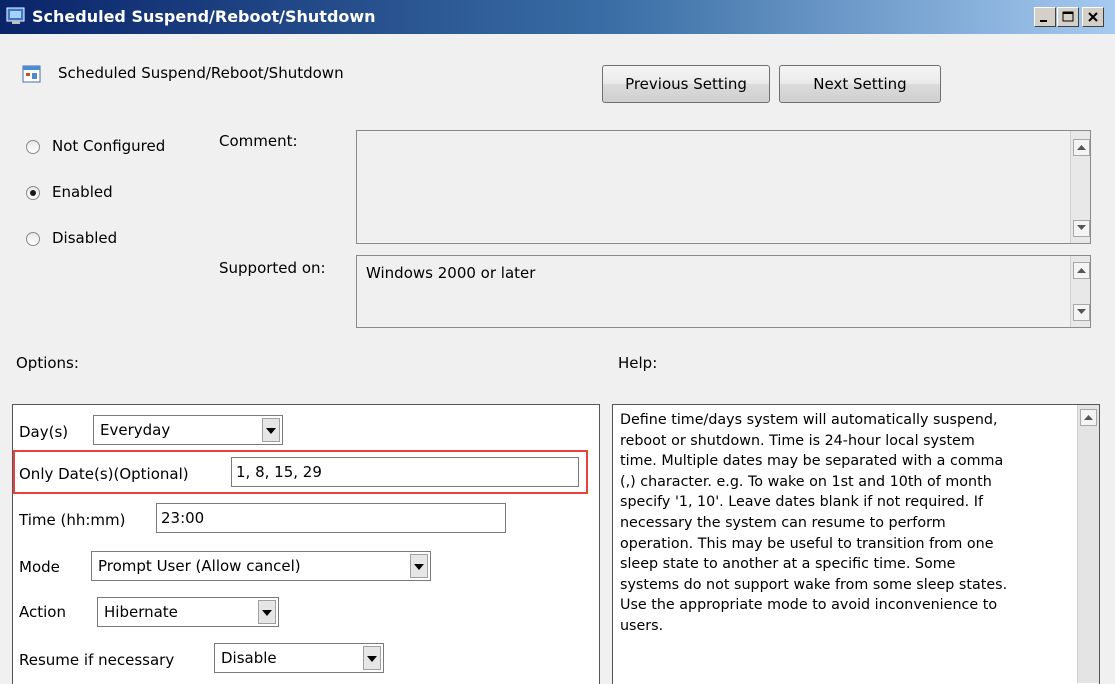  Describe the element at coordinates (638, 363) in the screenshot. I see `help-label: Help:` at that location.